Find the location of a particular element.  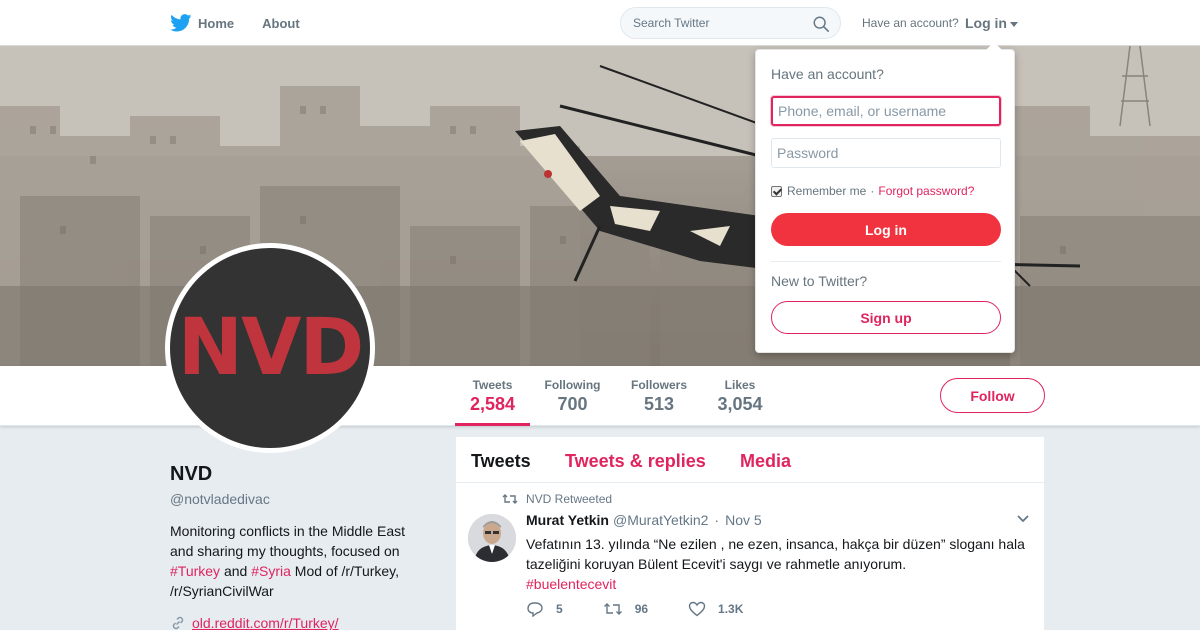

stat-likes-label: Likes is located at coordinates (740, 385).